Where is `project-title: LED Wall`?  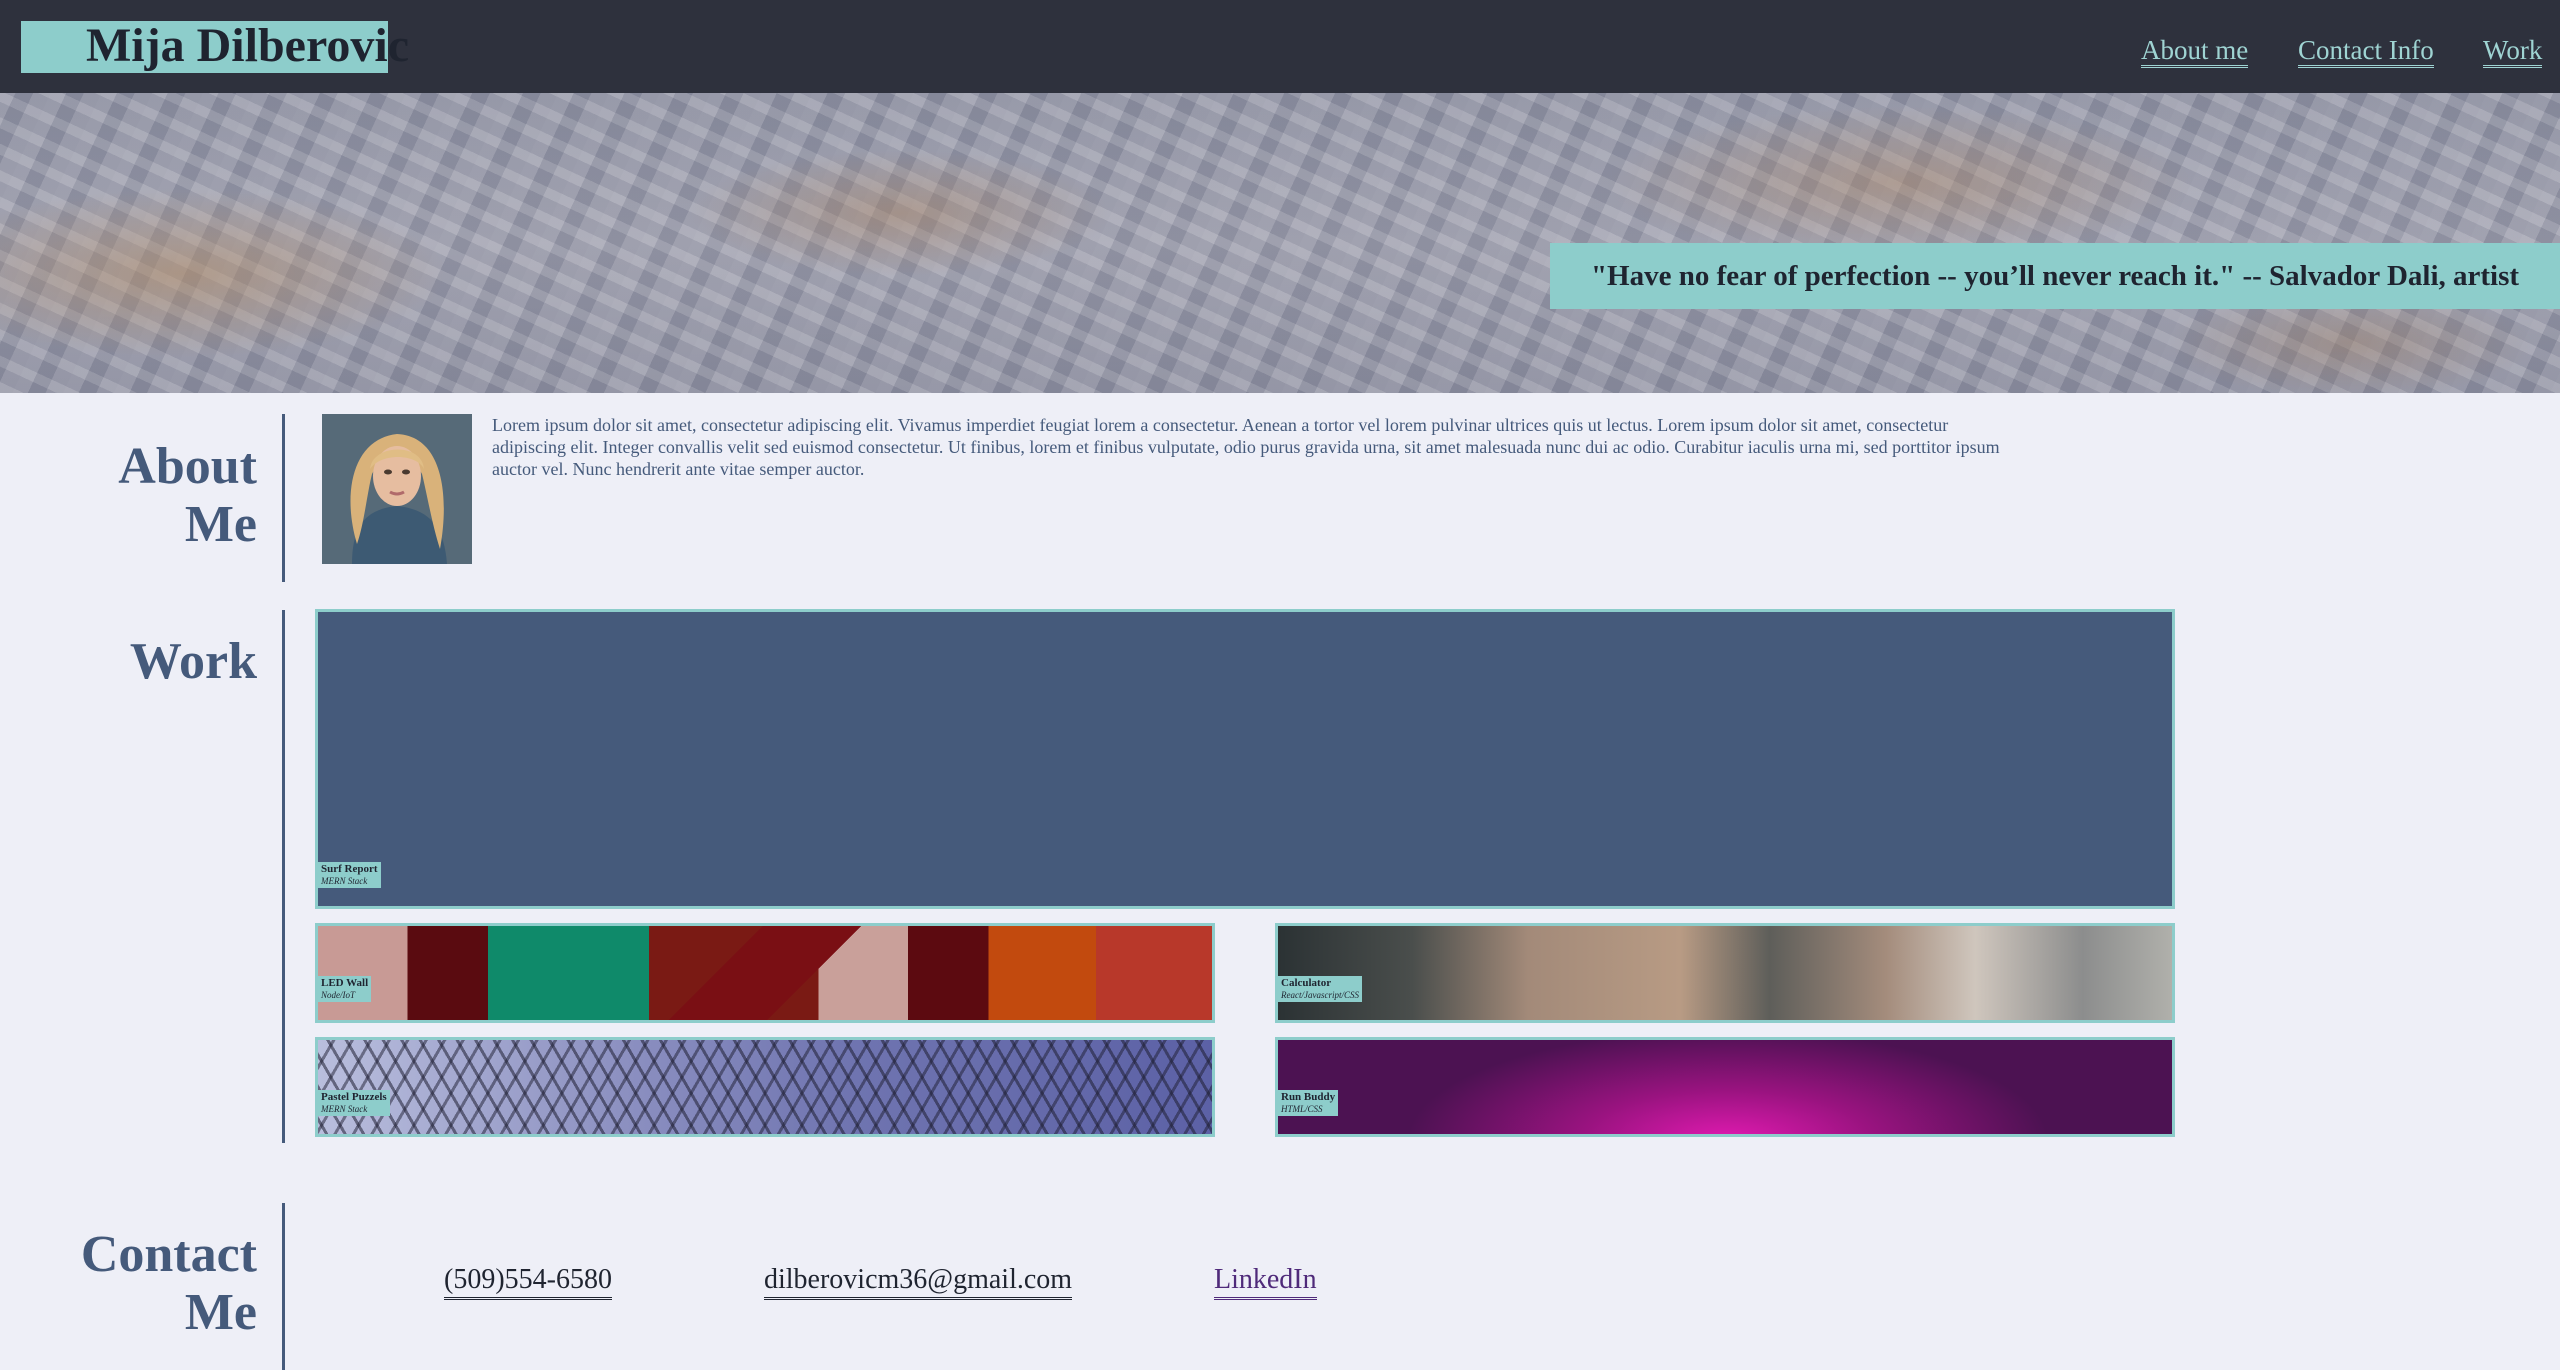 project-title: LED Wall is located at coordinates (345, 983).